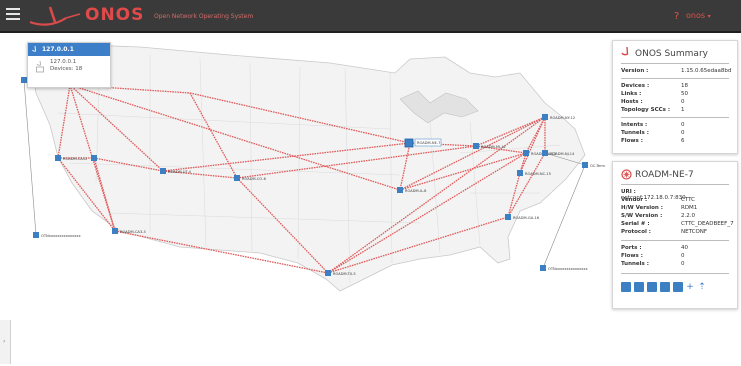  I want to click on svg-text: ROADM-GA-16, so click(526, 218).